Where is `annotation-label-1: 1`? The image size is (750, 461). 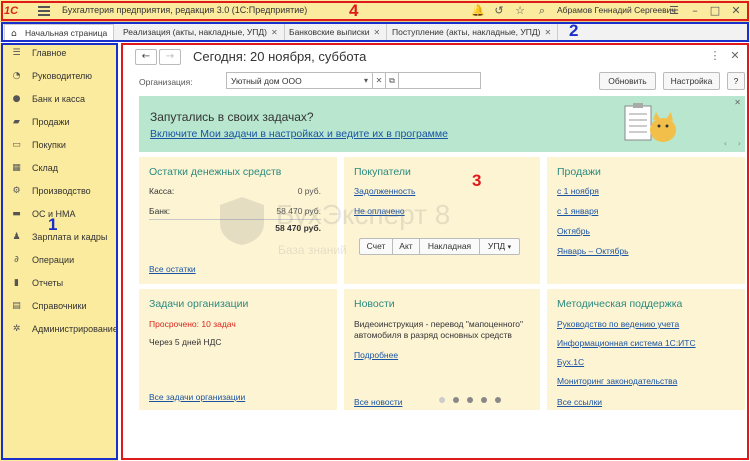
annotation-label-1: 1 is located at coordinates (53, 224).